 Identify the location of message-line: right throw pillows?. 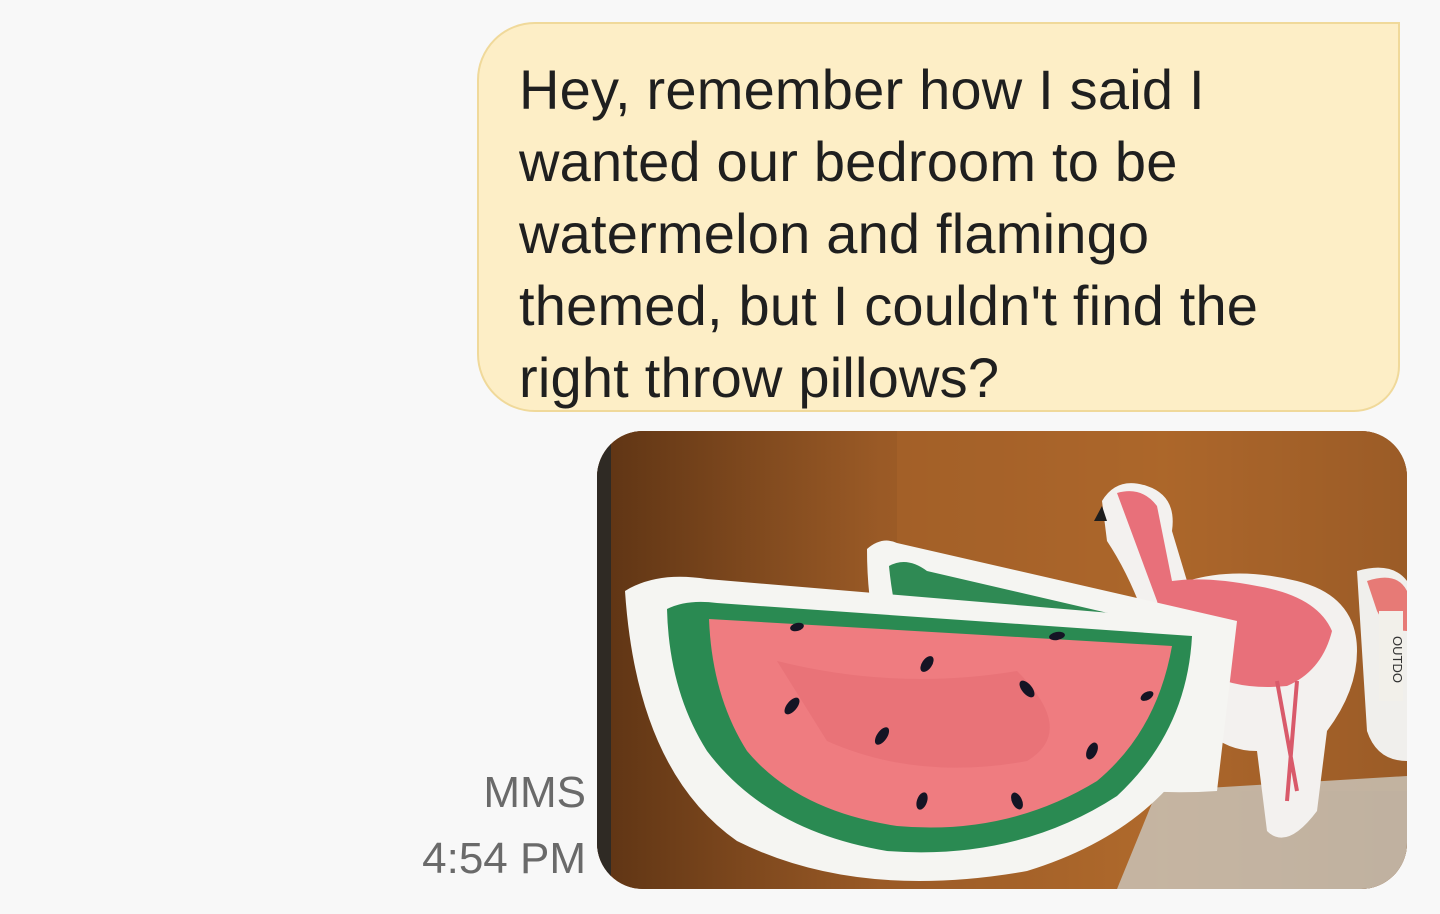
(759, 377).